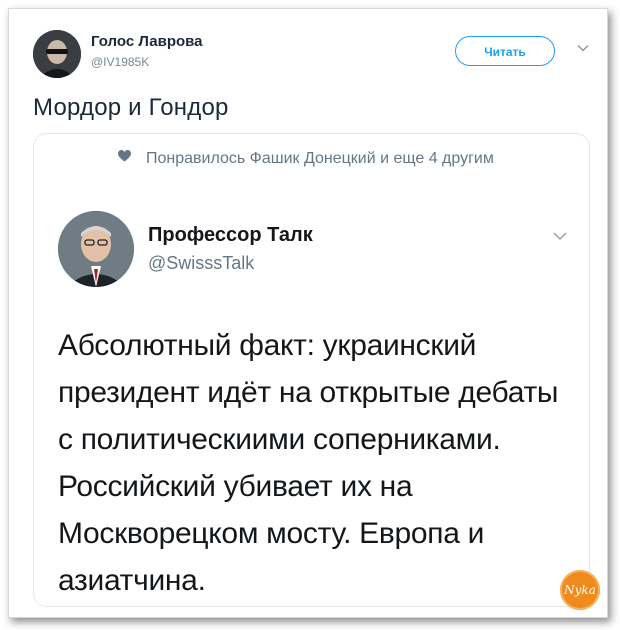 This screenshot has width=620, height=630. I want to click on heart-icon, so click(124, 156).